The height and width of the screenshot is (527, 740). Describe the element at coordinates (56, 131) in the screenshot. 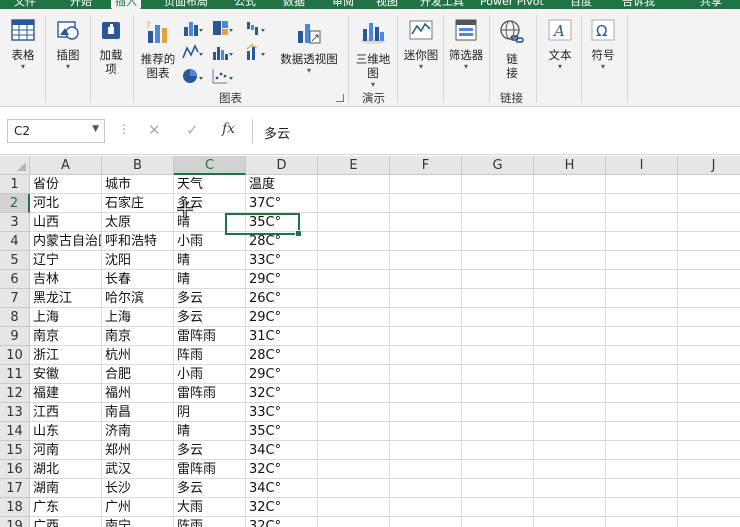

I see `name-box: C2 ▼` at that location.